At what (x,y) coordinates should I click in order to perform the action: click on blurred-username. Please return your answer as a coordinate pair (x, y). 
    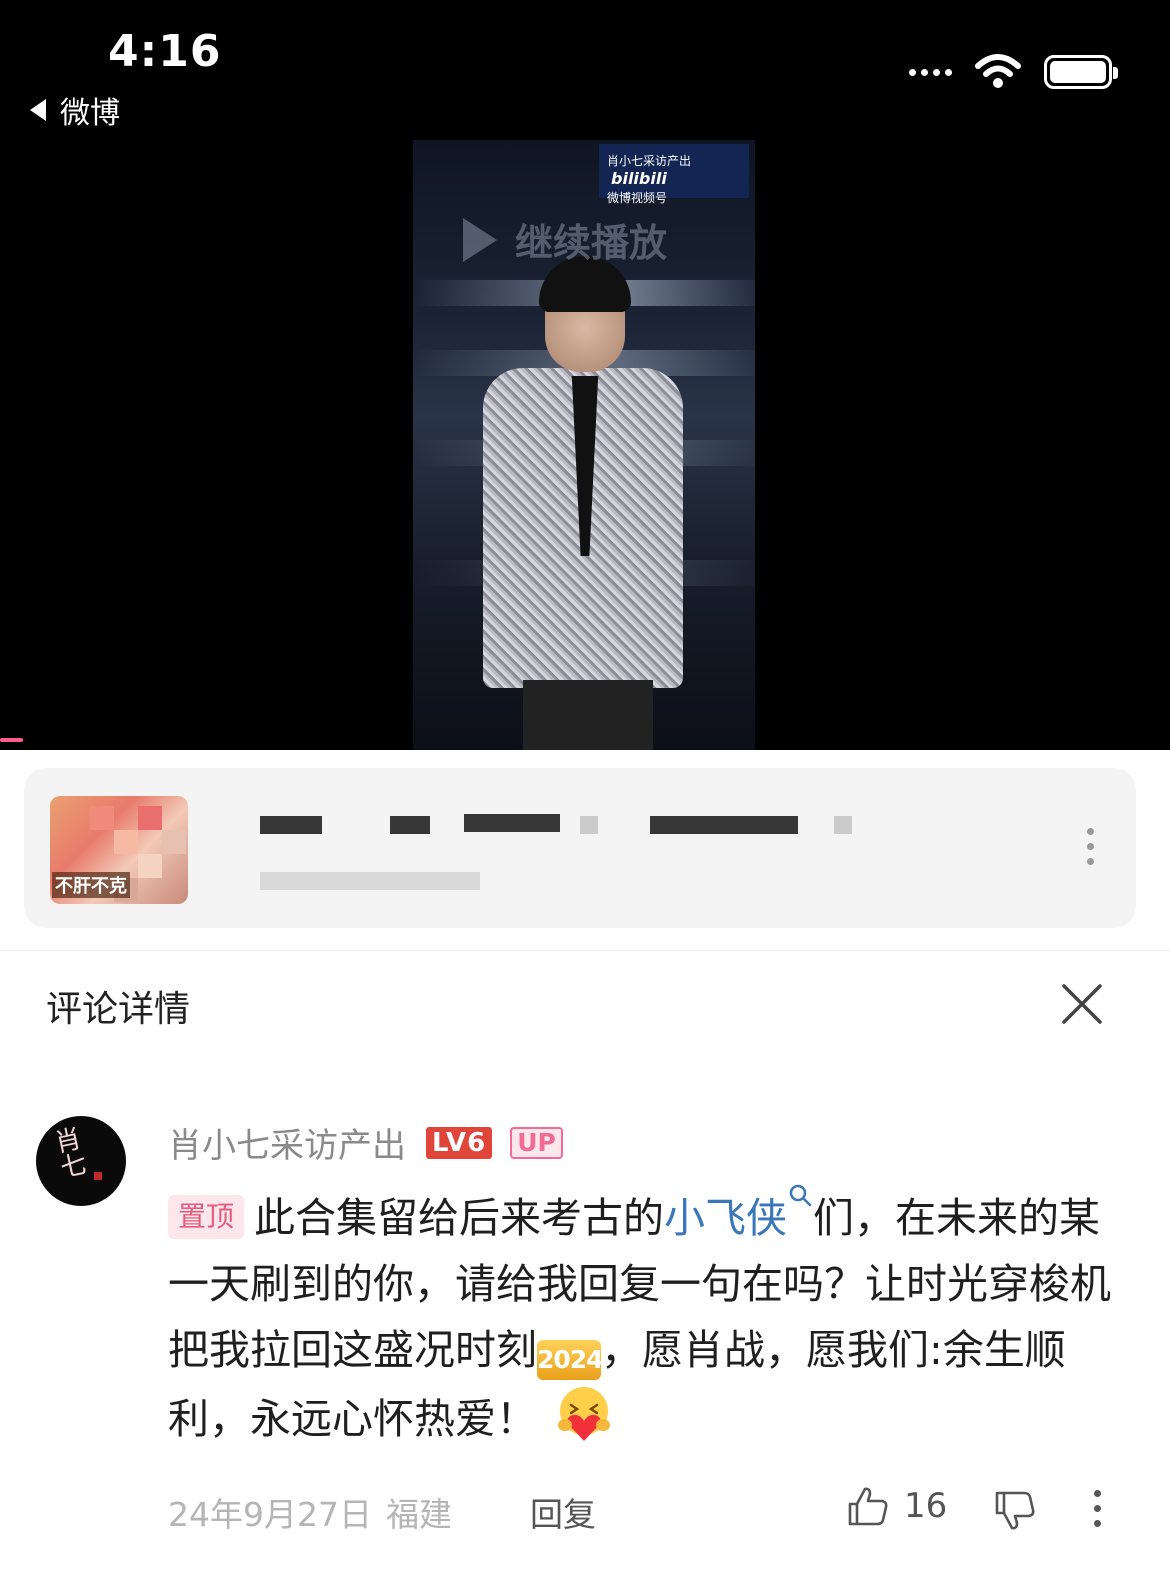
    Looking at the image, I should click on (291, 825).